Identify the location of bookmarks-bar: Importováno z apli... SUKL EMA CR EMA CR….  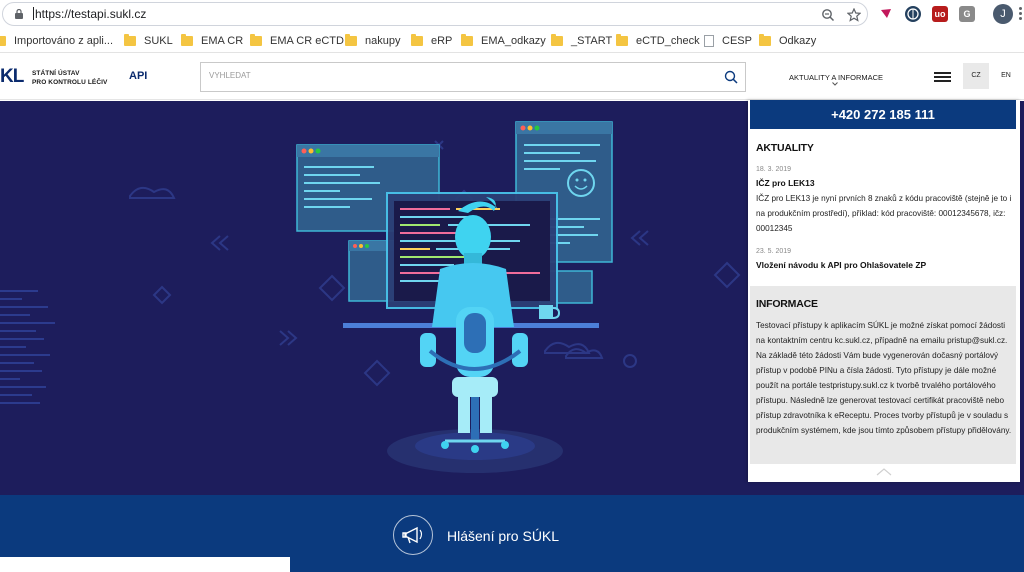
(512, 40).